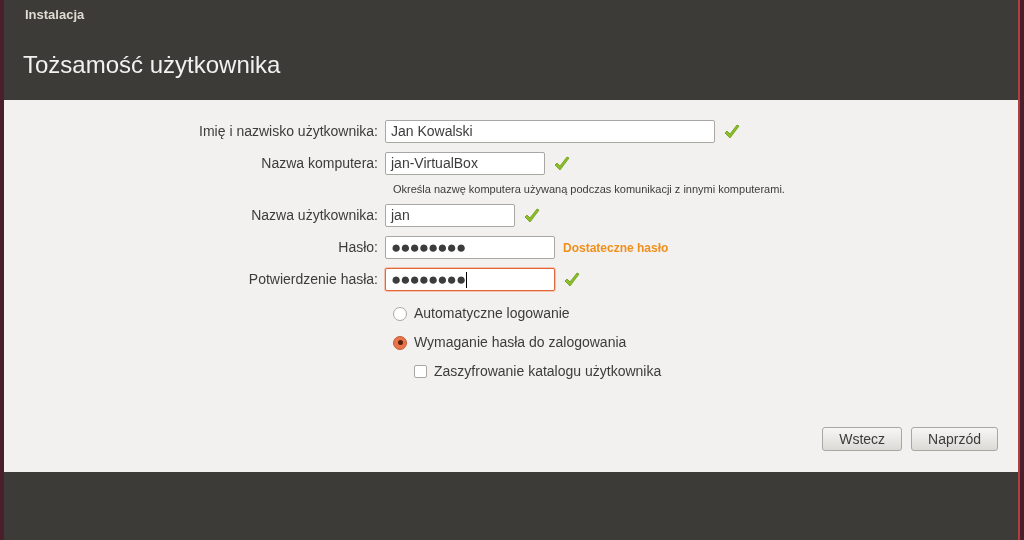 This screenshot has height=540, width=1024. Describe the element at coordinates (862, 439) in the screenshot. I see `nav-button: Wstecz` at that location.